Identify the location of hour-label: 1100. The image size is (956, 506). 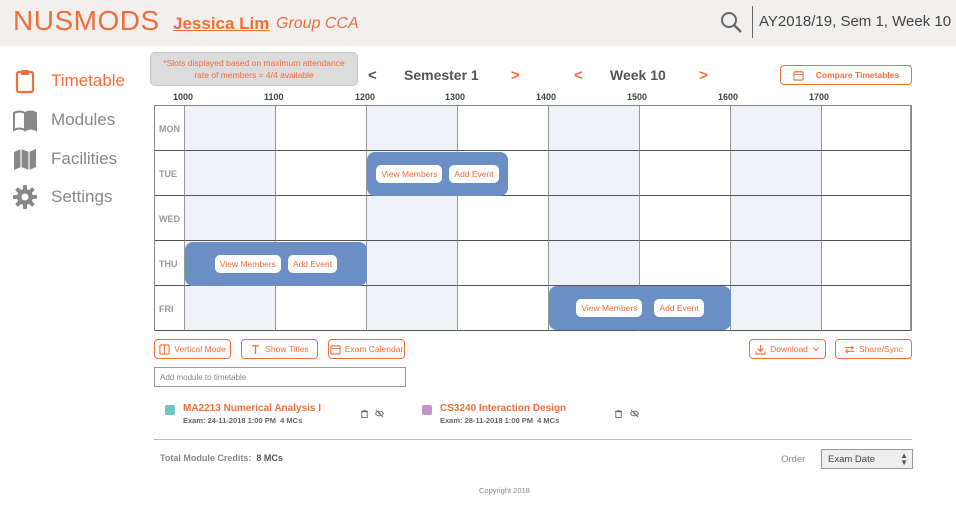
(274, 97).